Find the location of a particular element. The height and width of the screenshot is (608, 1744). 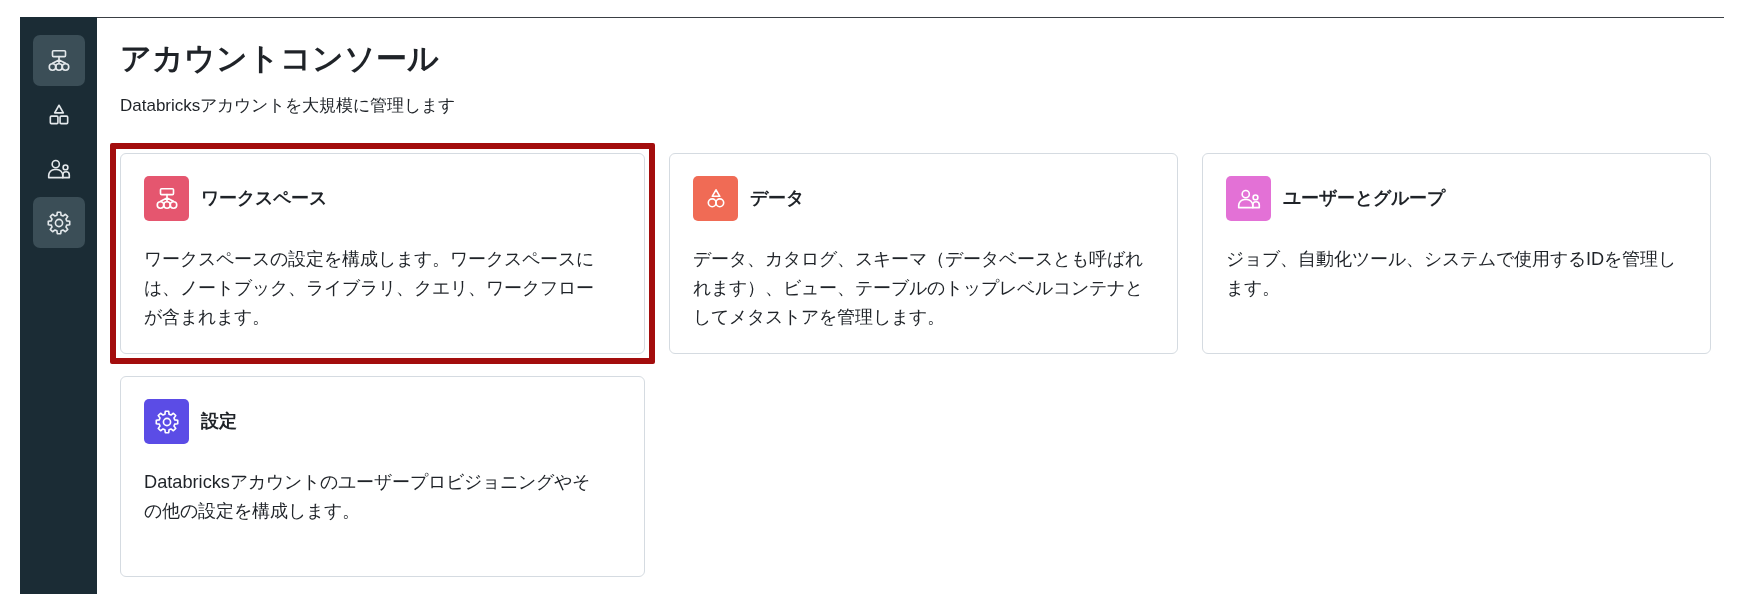

card-description: ワークスペースの設定を構成します。ワークスペースには、ノートブック、ライブラリ、クエリ、ワークフローが含まれます。 is located at coordinates (369, 289).